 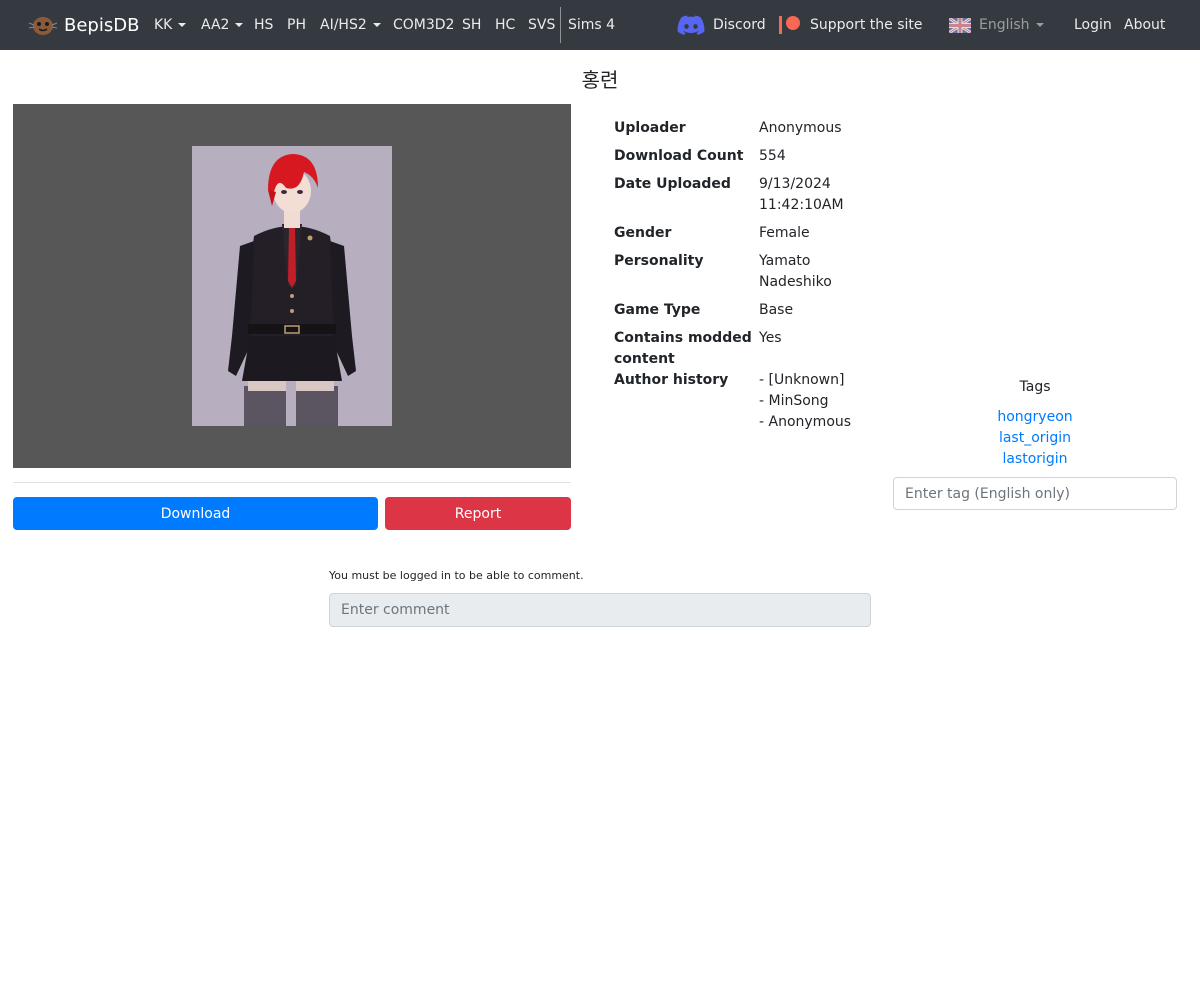 I want to click on info-key: Download Count, so click(x=679, y=156).